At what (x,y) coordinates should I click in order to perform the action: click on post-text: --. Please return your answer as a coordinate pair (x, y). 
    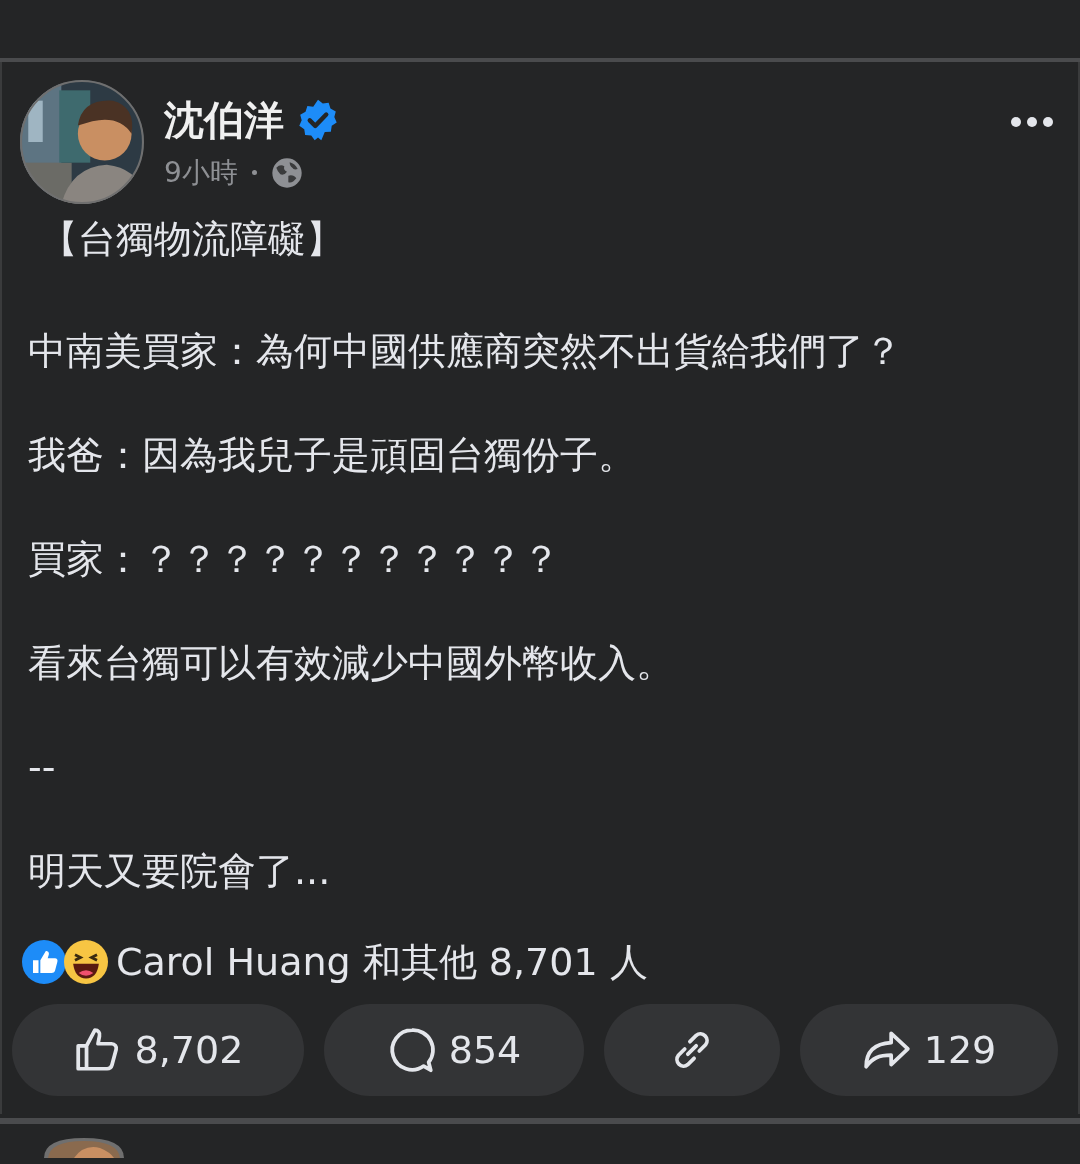
    Looking at the image, I should click on (42, 767).